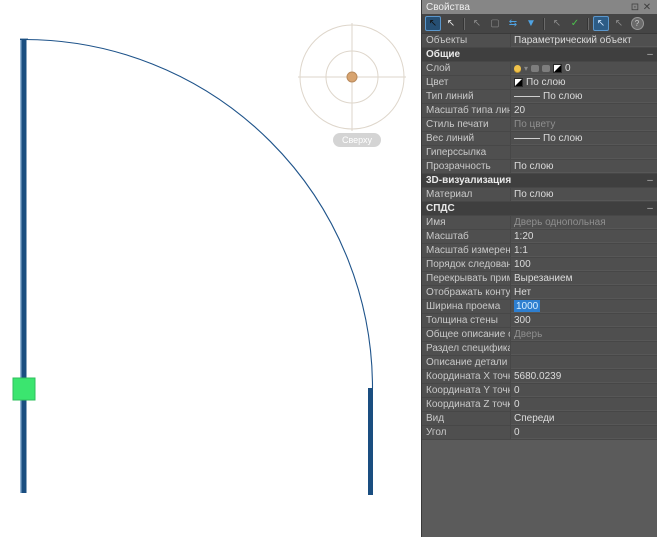 The image size is (657, 537). I want to click on property-value-text: 20, so click(520, 110).